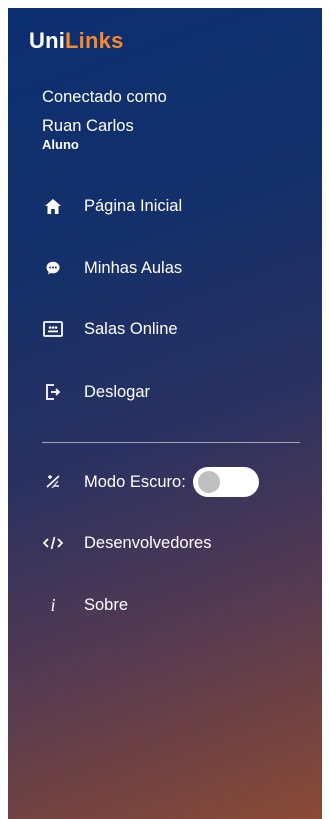  What do you see at coordinates (53, 206) in the screenshot?
I see `home-icon` at bounding box center [53, 206].